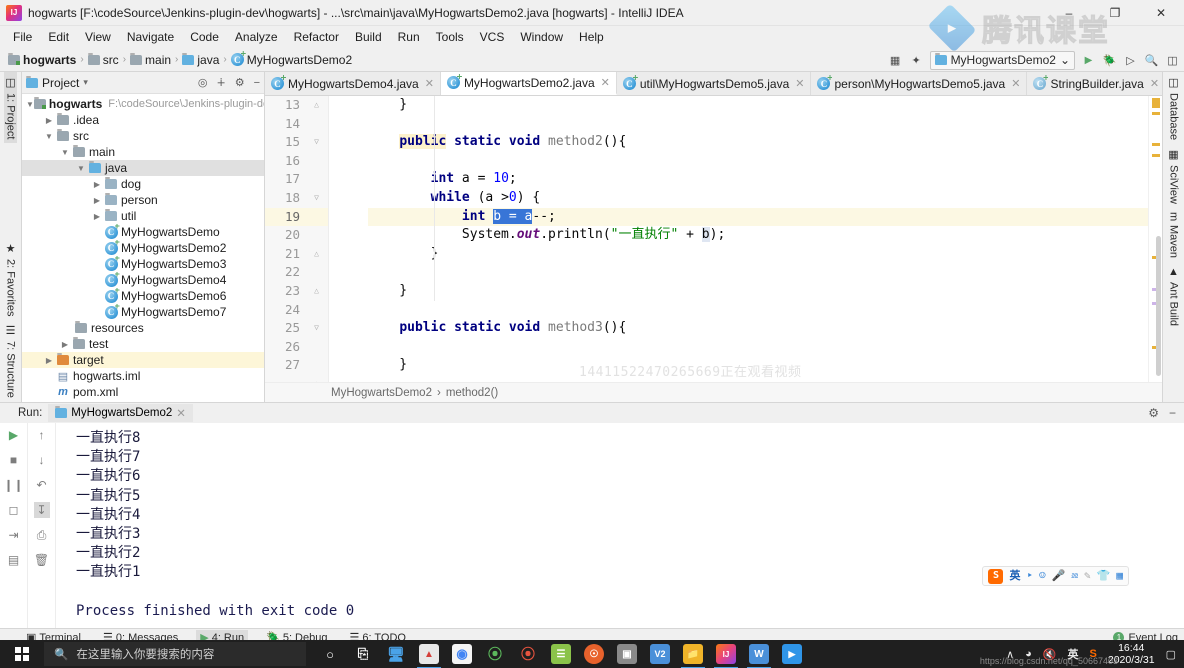 Image resolution: width=1184 pixels, height=668 pixels. What do you see at coordinates (1014, 575) in the screenshot?
I see `ime-mode-label: 英` at bounding box center [1014, 575].